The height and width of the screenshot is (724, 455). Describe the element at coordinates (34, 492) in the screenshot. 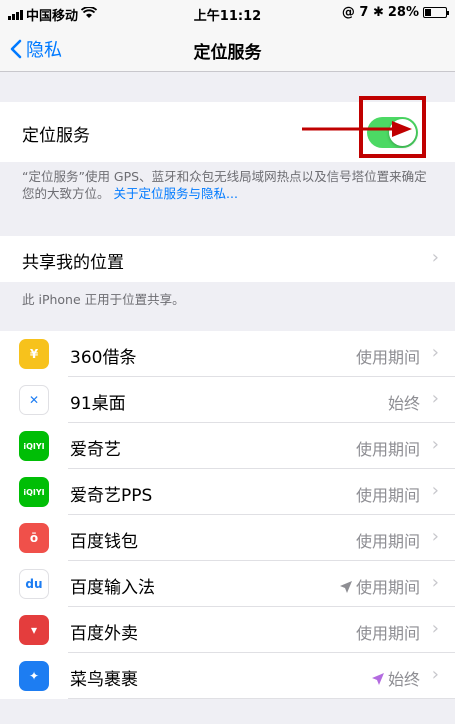

I see `iqiyi-pps-icon: iQIYI` at that location.